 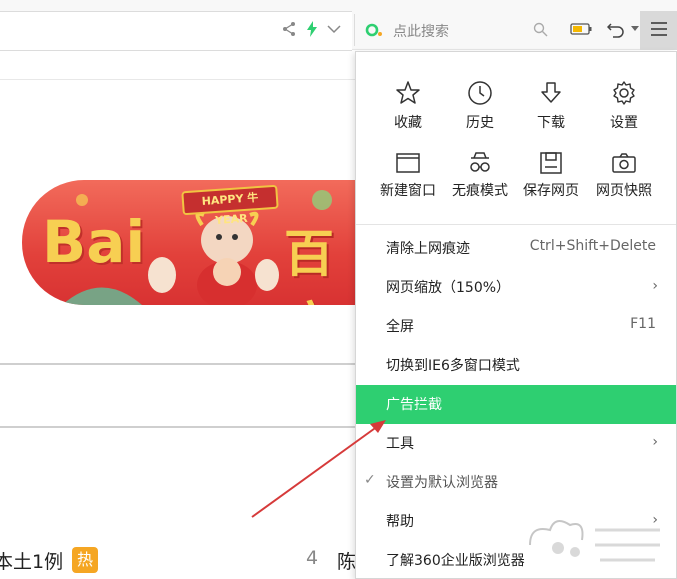 I want to click on search-icon, so click(x=540, y=31).